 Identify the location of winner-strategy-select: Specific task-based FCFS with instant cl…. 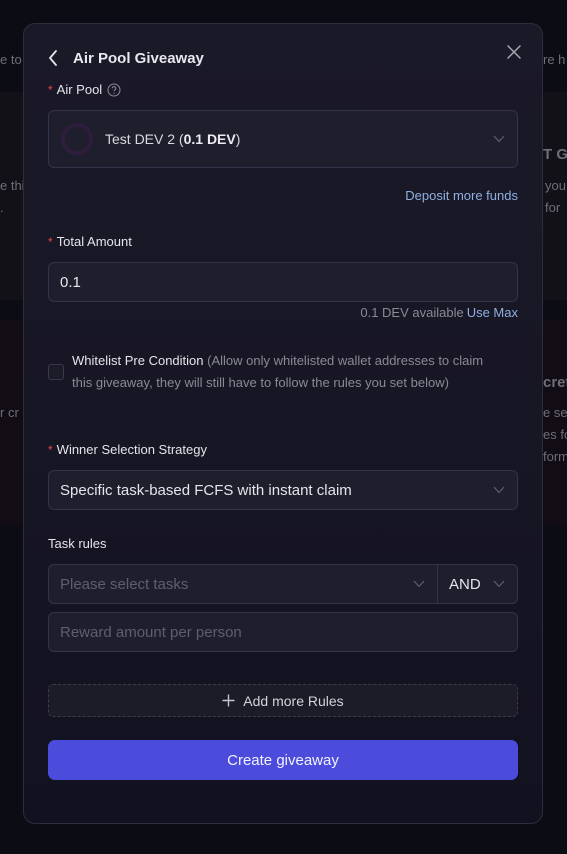
(283, 490).